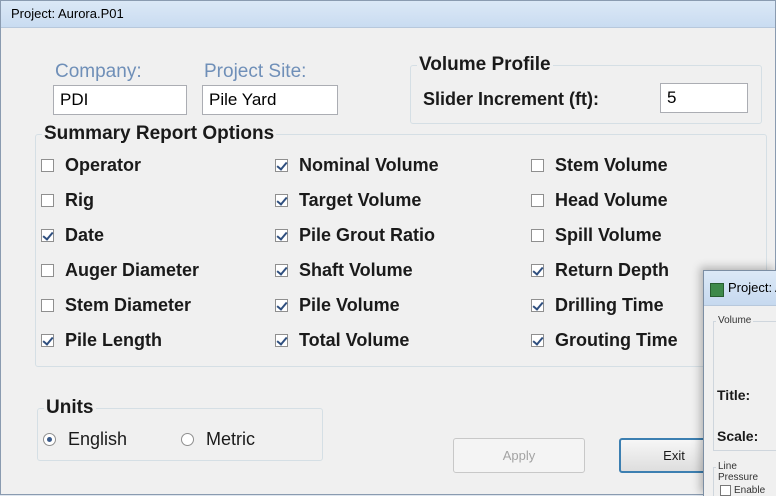 The image size is (776, 496). Describe the element at coordinates (735, 320) in the screenshot. I see `secondary-volume-group-label: Volume` at that location.